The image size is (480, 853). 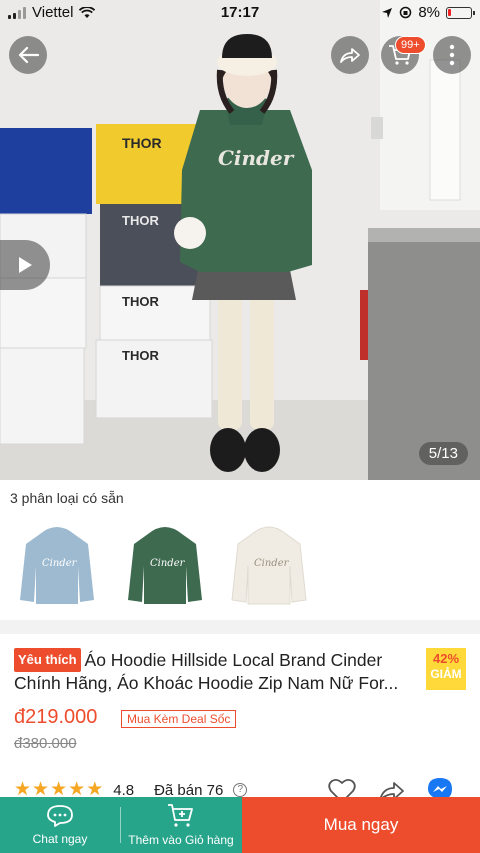 I want to click on variant-cream-hoodie: Cinder, so click(x=269, y=564).